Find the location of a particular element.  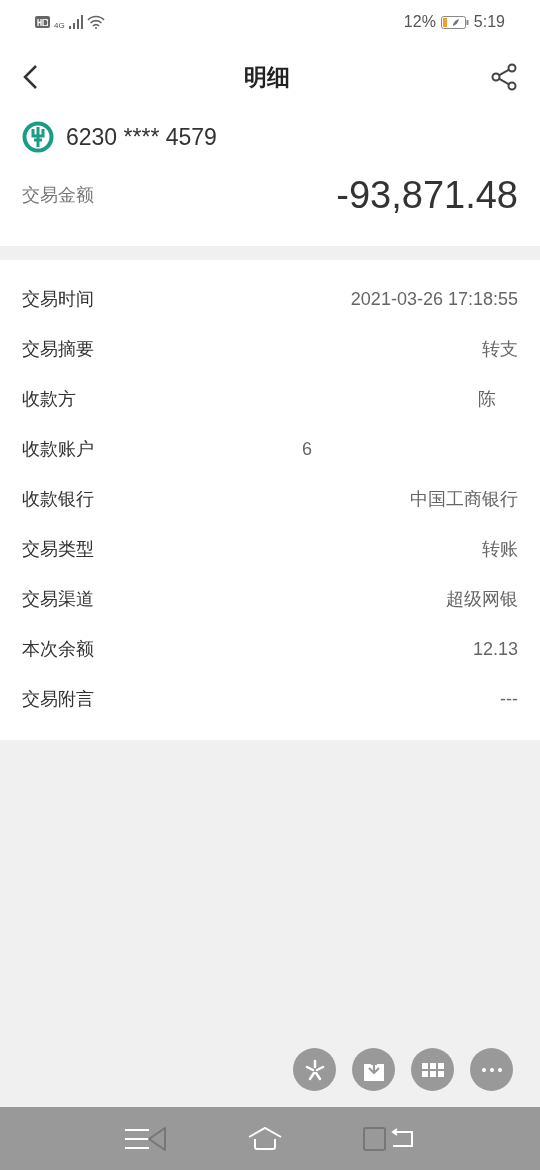

more-button is located at coordinates (491, 1069).